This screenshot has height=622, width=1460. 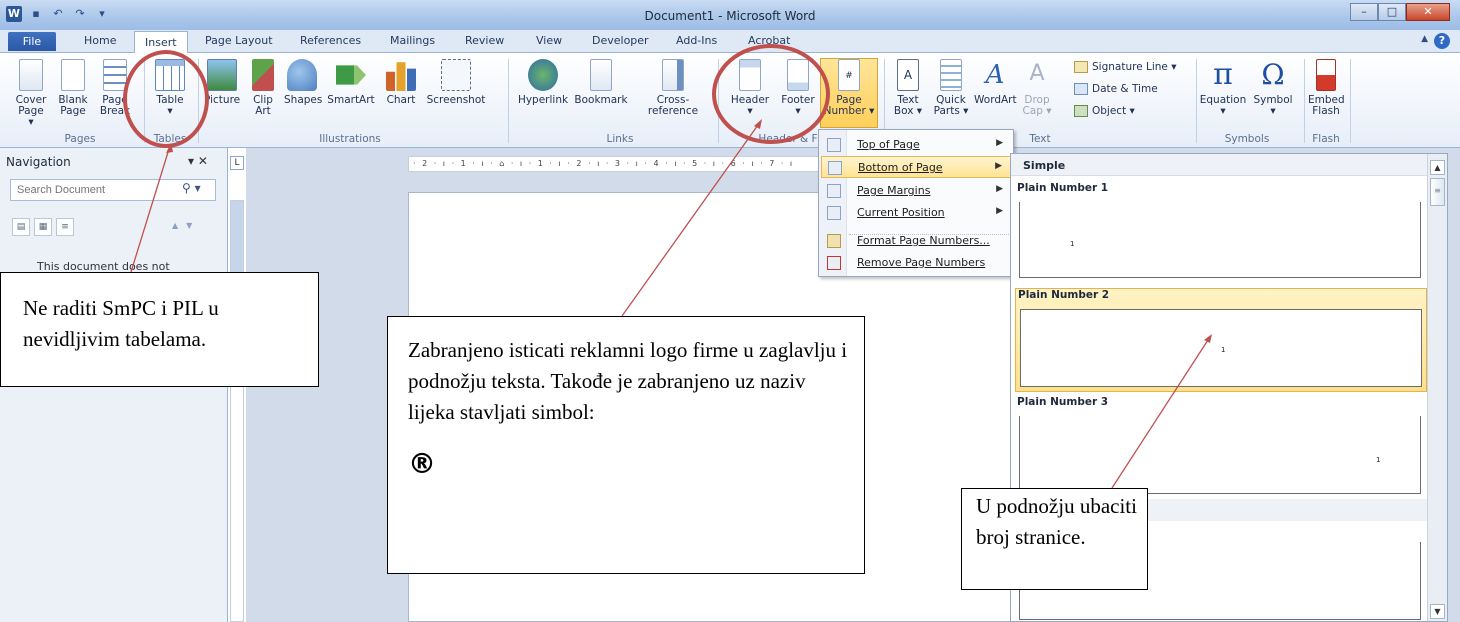 I want to click on group-label-pages: Pages, so click(x=80, y=139).